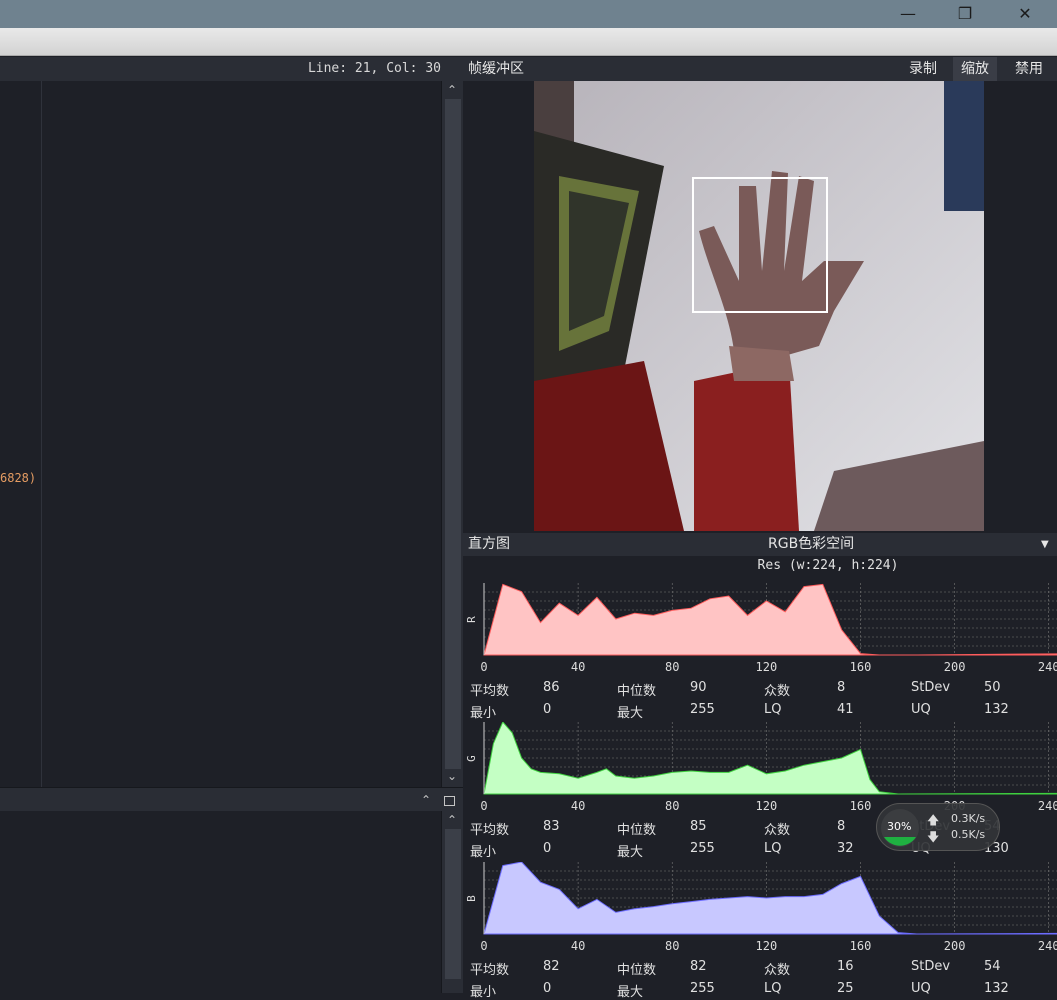 The width and height of the screenshot is (1057, 1000). Describe the element at coordinates (551, 826) in the screenshot. I see `stat-value-mean: 83` at that location.